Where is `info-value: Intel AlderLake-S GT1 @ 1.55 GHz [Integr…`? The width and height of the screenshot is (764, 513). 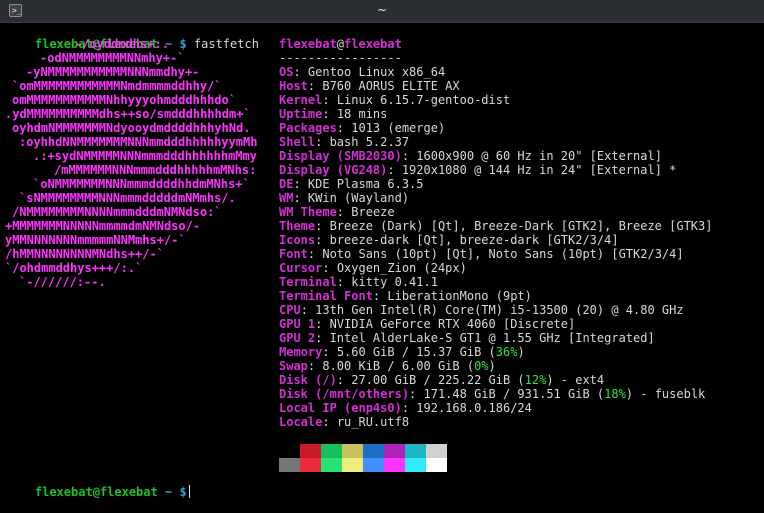 info-value: Intel AlderLake-S GT1 @ 1.55 GHz [Integr… is located at coordinates (492, 338).